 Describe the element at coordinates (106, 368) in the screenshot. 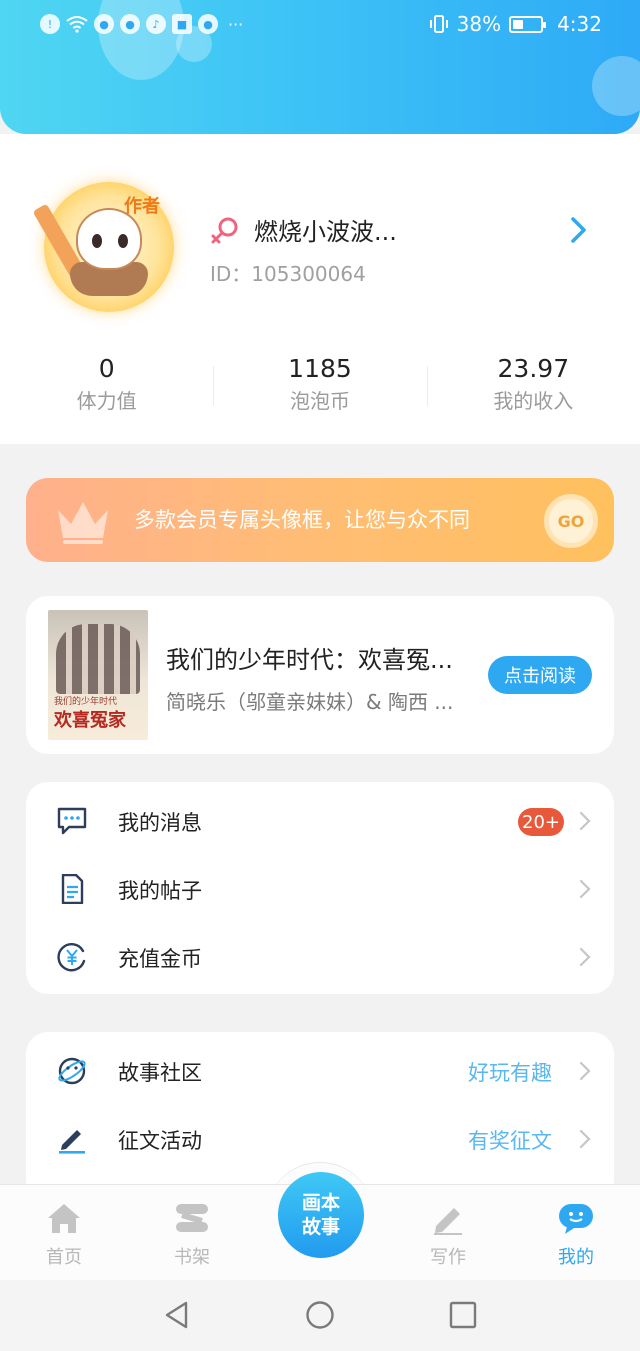

I see `stat-value: 0` at that location.